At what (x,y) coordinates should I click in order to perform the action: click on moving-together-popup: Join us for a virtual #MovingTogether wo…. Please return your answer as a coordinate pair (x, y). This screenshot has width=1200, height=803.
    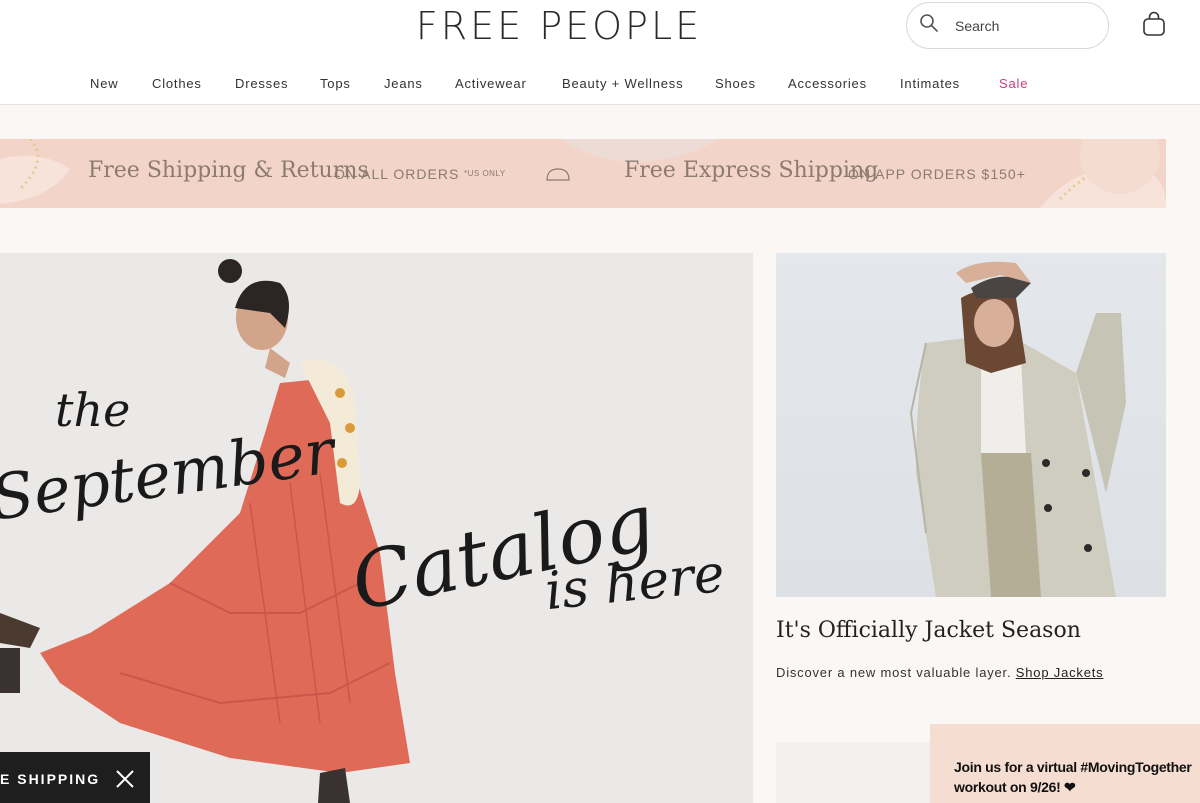
    Looking at the image, I should click on (1065, 763).